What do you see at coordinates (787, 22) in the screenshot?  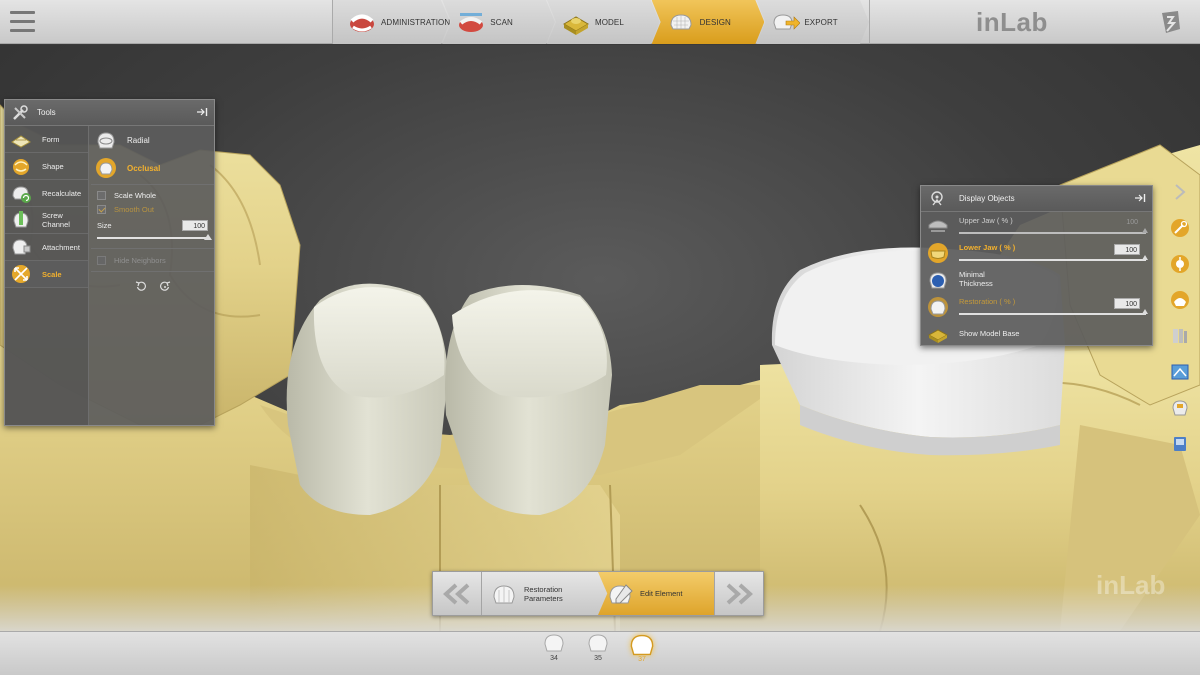 I see `export-icon` at bounding box center [787, 22].